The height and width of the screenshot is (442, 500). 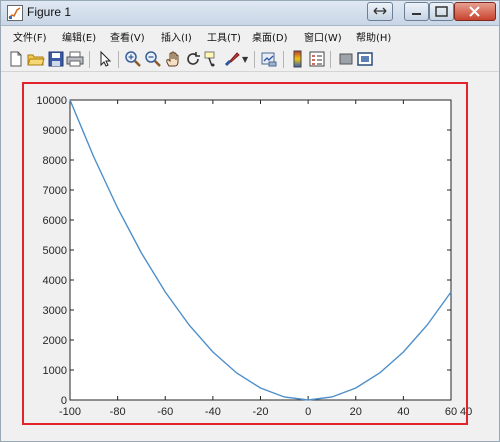 I want to click on zoom-out-icon, so click(x=153, y=59).